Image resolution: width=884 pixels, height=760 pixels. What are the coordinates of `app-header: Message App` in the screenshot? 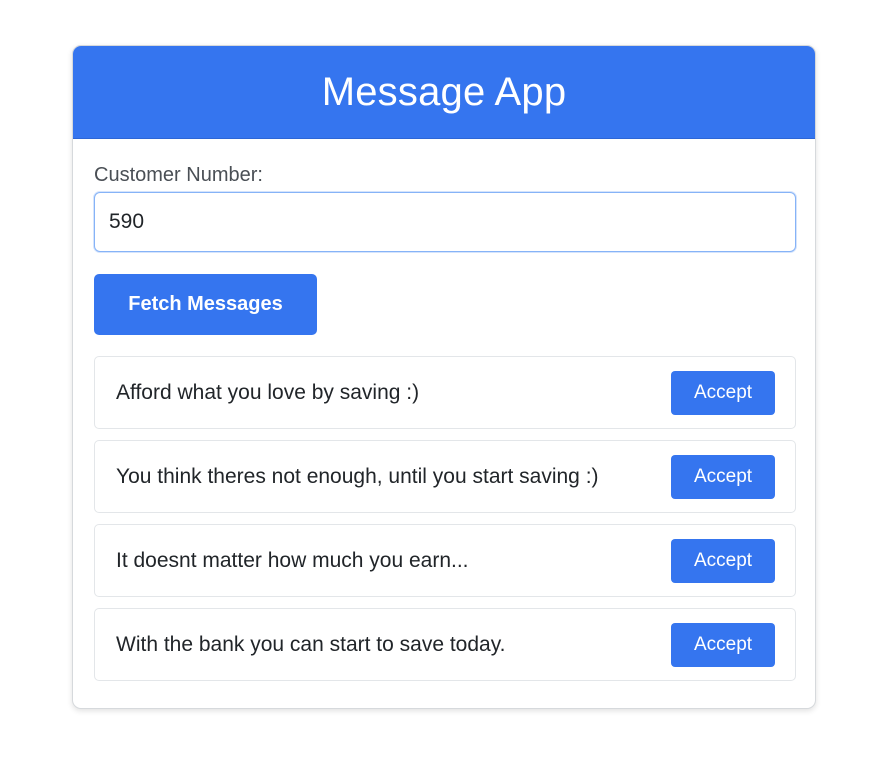 It's located at (444, 92).